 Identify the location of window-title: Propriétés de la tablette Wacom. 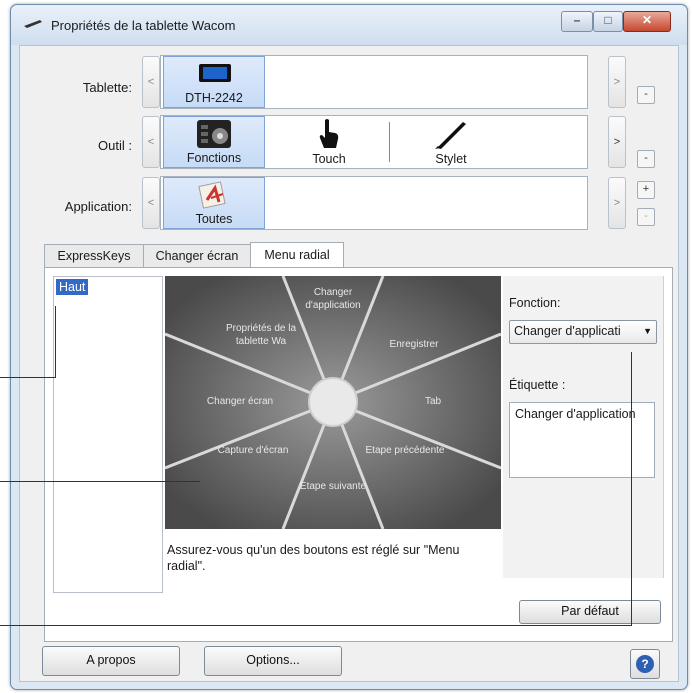
(143, 25).